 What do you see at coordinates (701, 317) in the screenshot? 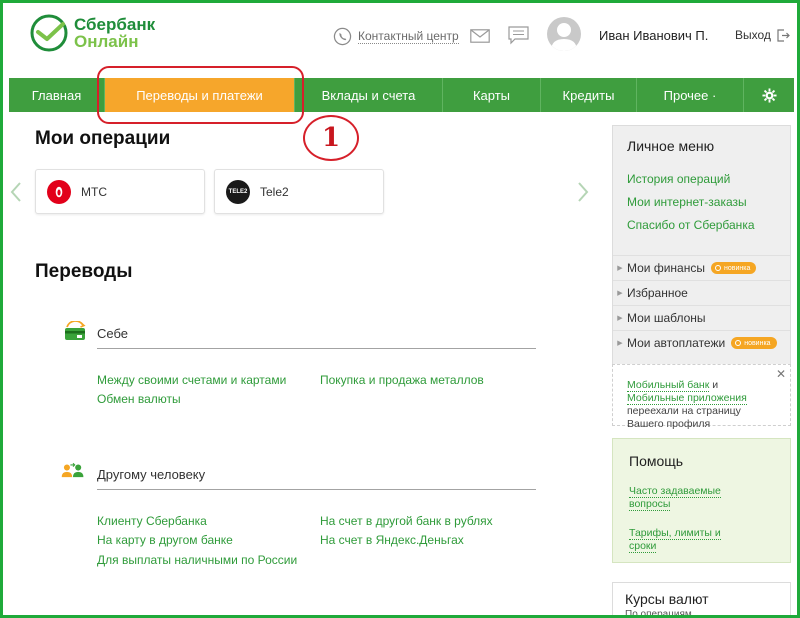
I see `sidebar-item-templates: ▶ Мои шаблоны` at bounding box center [701, 317].